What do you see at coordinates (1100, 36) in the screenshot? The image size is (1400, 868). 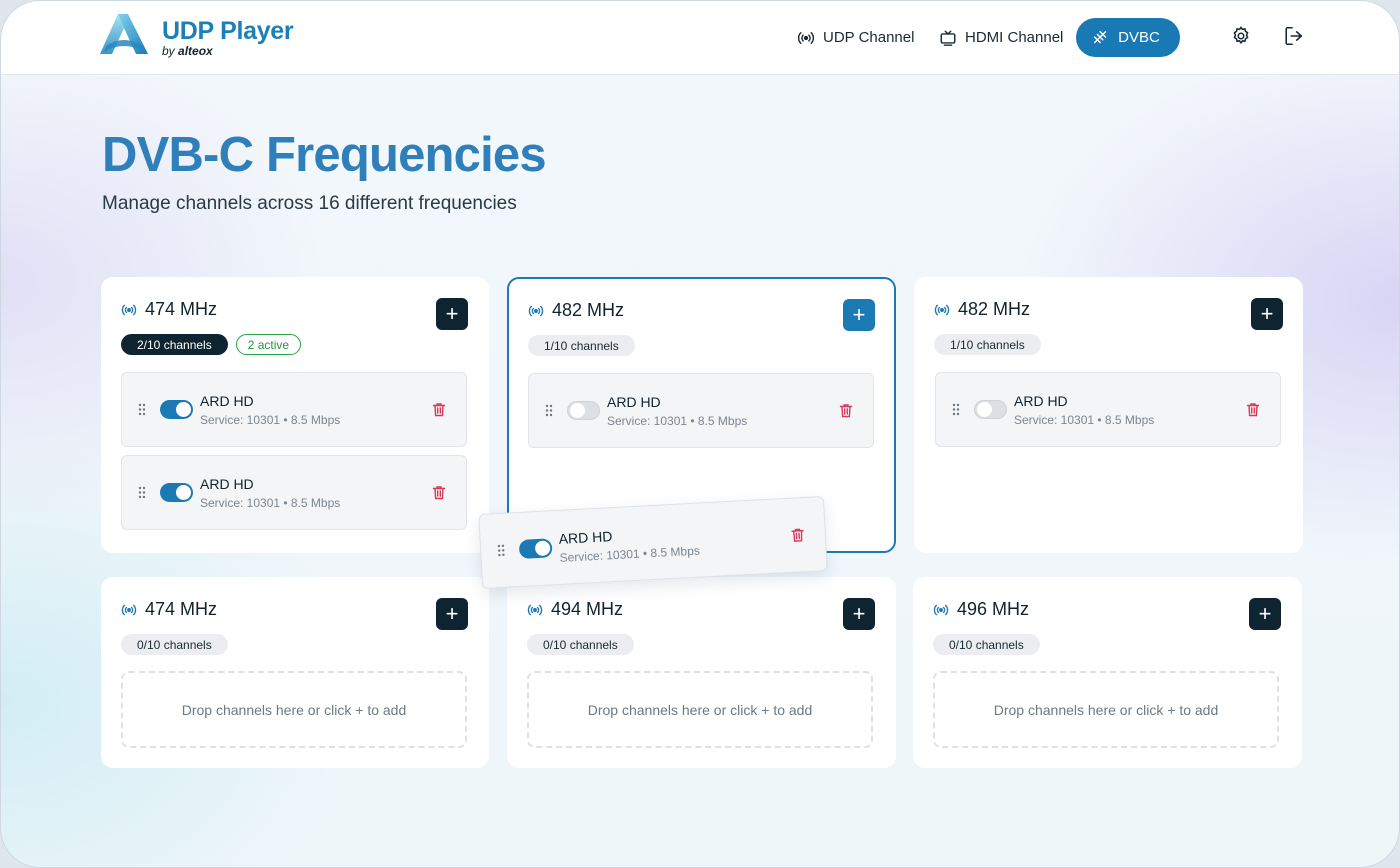 I see `antenna-icon` at bounding box center [1100, 36].